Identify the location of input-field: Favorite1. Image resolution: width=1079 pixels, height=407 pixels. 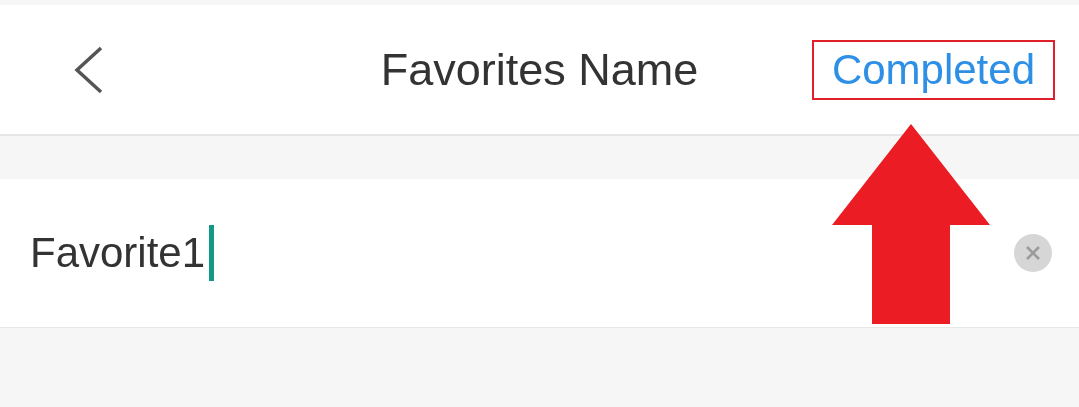
(122, 253).